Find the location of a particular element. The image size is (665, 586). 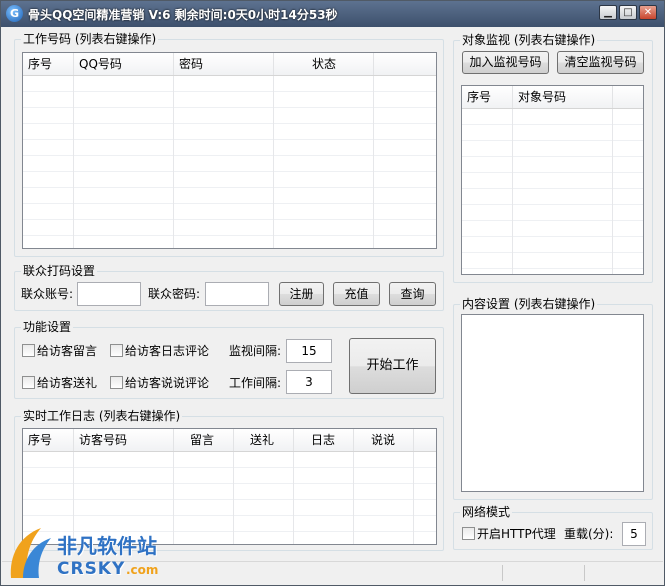

log-col-visitor: 访客号码 is located at coordinates (124, 440).